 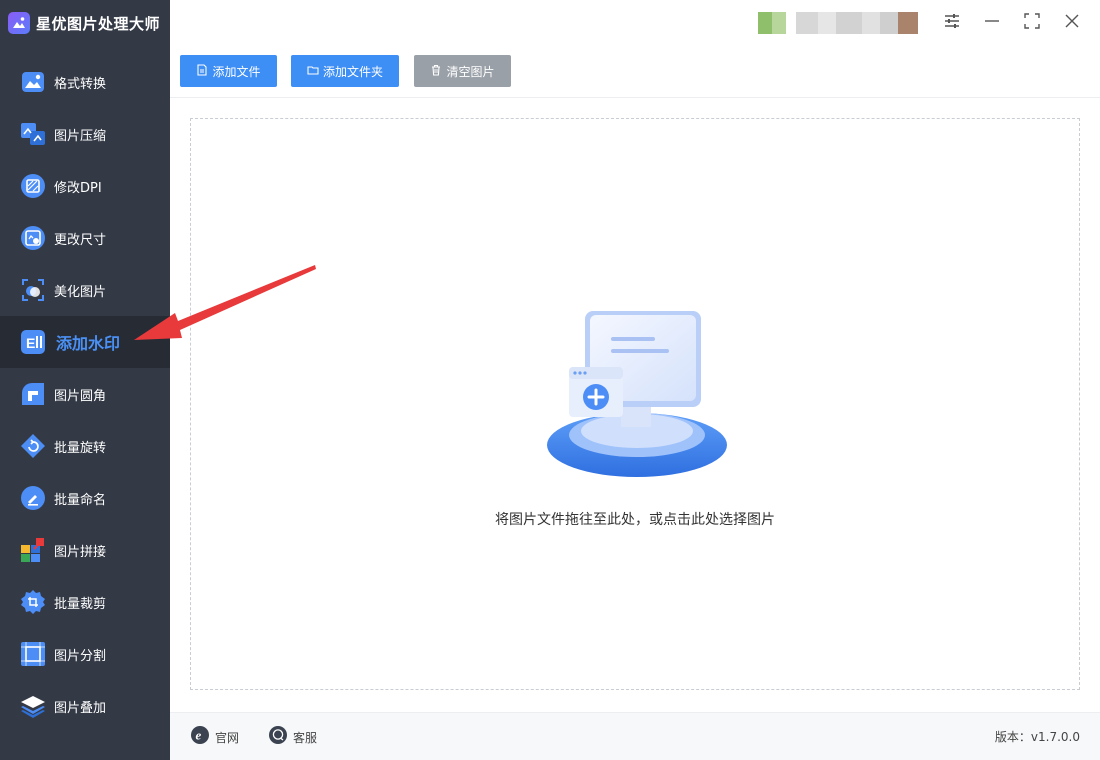 What do you see at coordinates (228, 71) in the screenshot?
I see `add-file-button: 添加文件` at bounding box center [228, 71].